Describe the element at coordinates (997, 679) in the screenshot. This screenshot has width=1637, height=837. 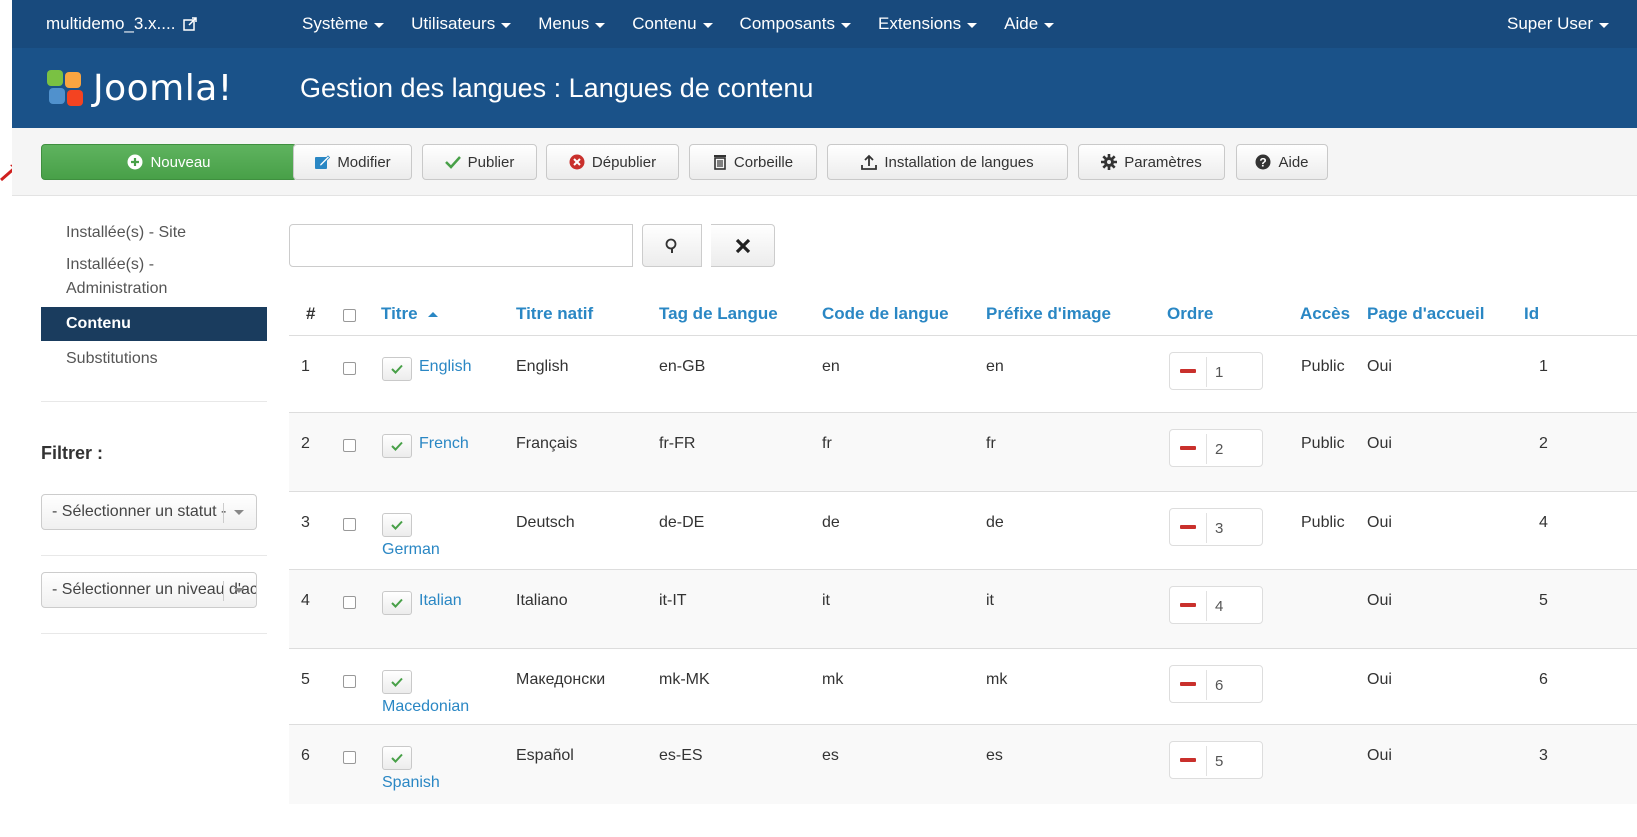
I see `image-prefix: mk` at that location.